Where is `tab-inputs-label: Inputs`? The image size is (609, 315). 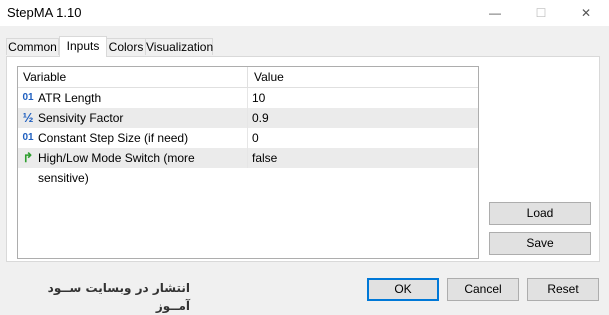
tab-inputs-label: Inputs is located at coordinates (83, 46).